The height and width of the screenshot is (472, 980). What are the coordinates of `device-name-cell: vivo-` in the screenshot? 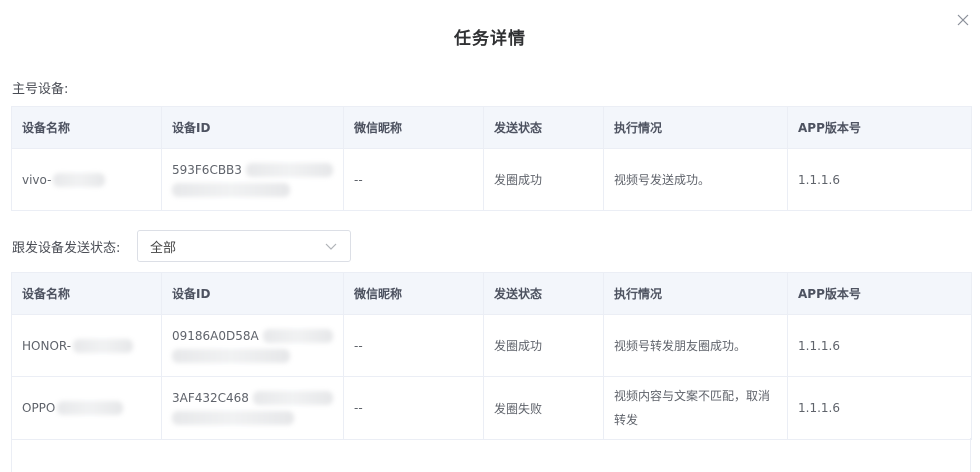 It's located at (86, 179).